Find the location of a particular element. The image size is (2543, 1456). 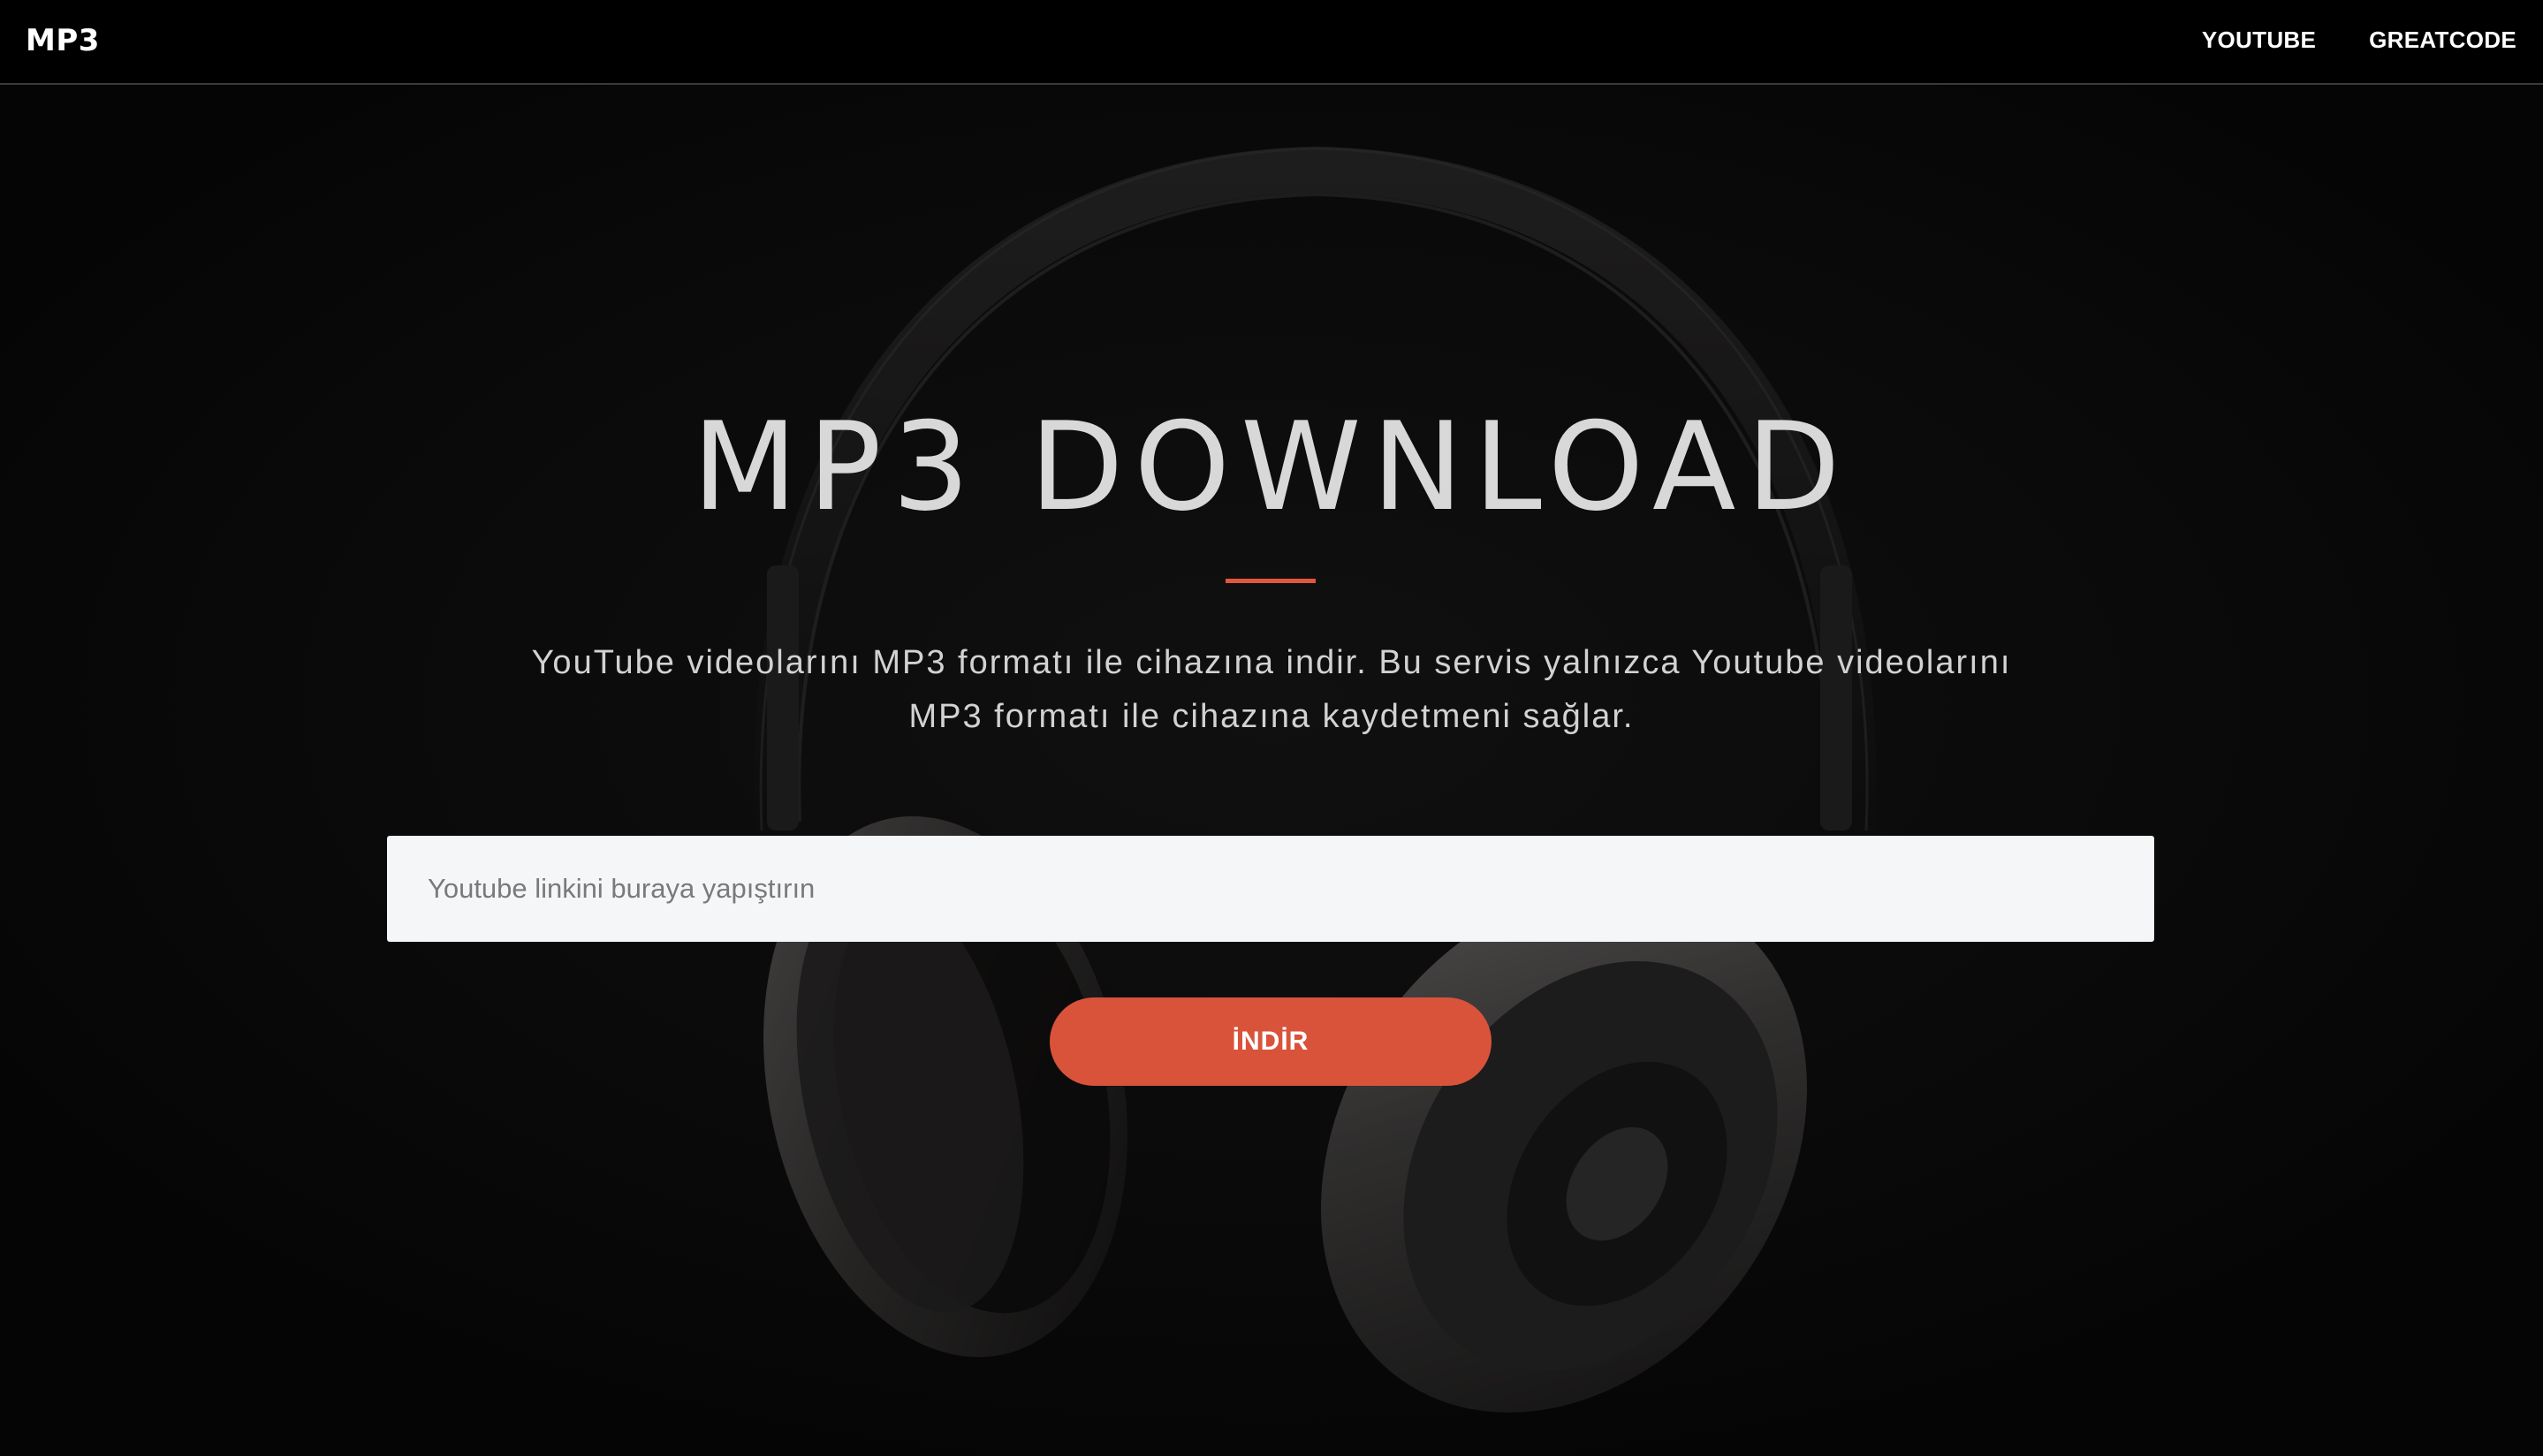

title-divider is located at coordinates (1271, 581).